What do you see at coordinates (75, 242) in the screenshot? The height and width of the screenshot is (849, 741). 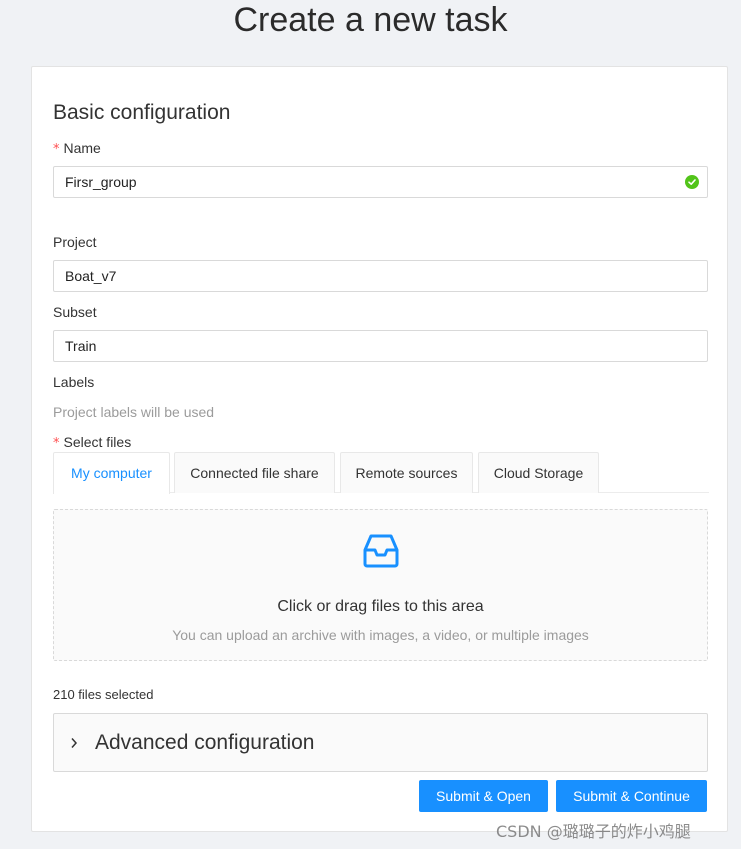 I see `project-label: Project` at bounding box center [75, 242].